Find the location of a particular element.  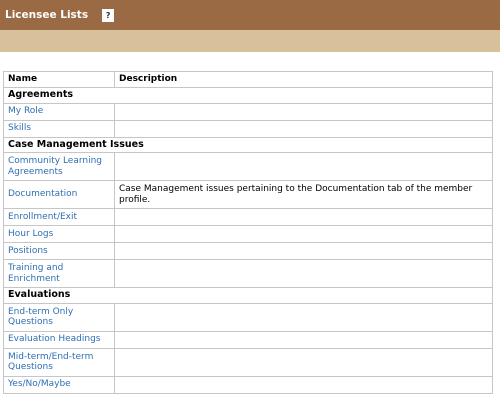

table-row: End-term Only Questions is located at coordinates (248, 317).